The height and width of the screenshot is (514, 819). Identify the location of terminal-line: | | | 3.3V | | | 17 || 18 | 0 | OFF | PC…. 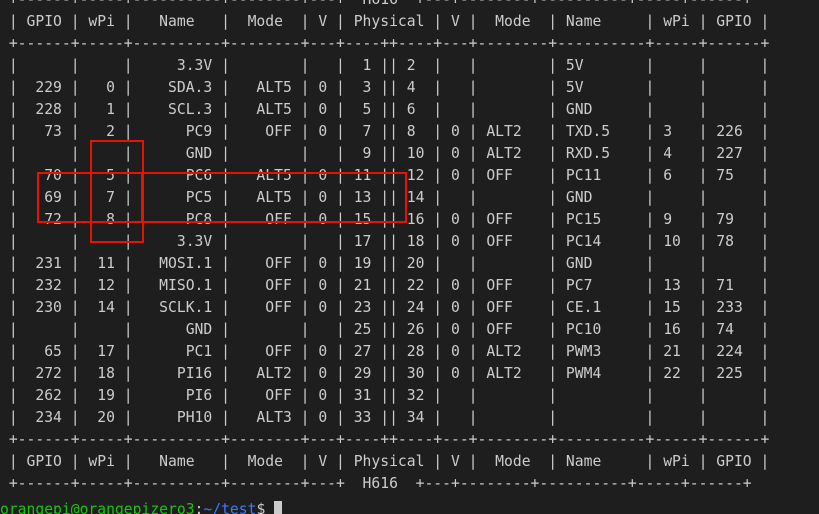
(385, 241).